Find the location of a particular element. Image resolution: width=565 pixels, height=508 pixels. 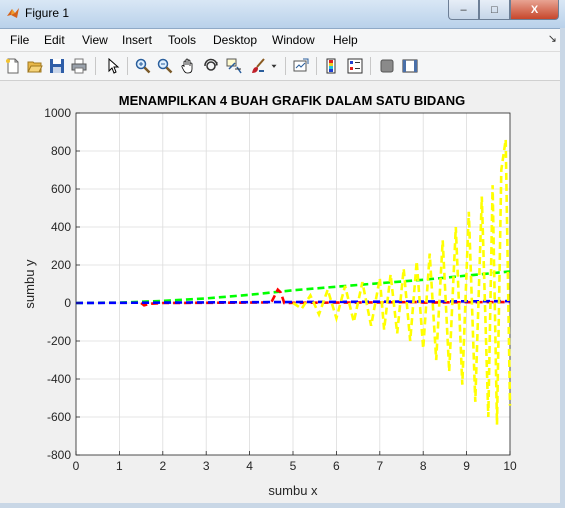

x-tick-label: 10 is located at coordinates (510, 466).